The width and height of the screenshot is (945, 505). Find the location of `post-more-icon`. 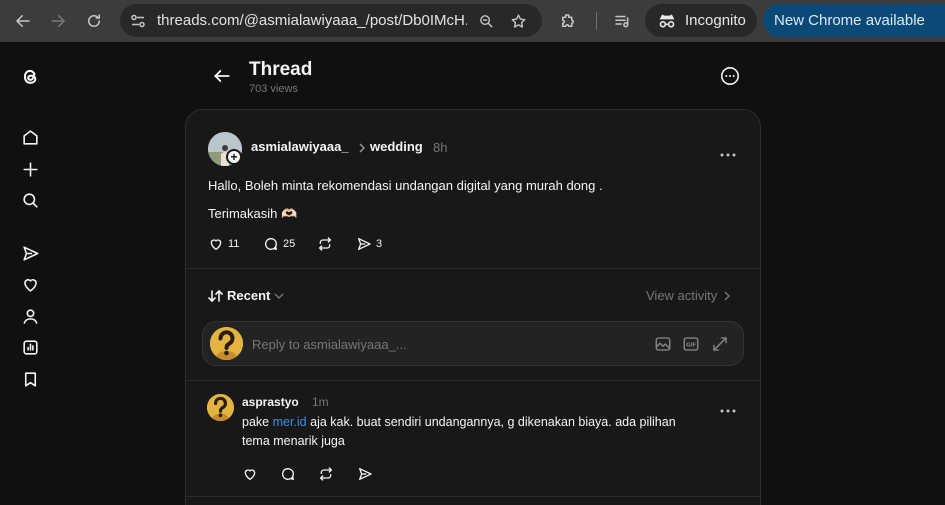

post-more-icon is located at coordinates (728, 151).